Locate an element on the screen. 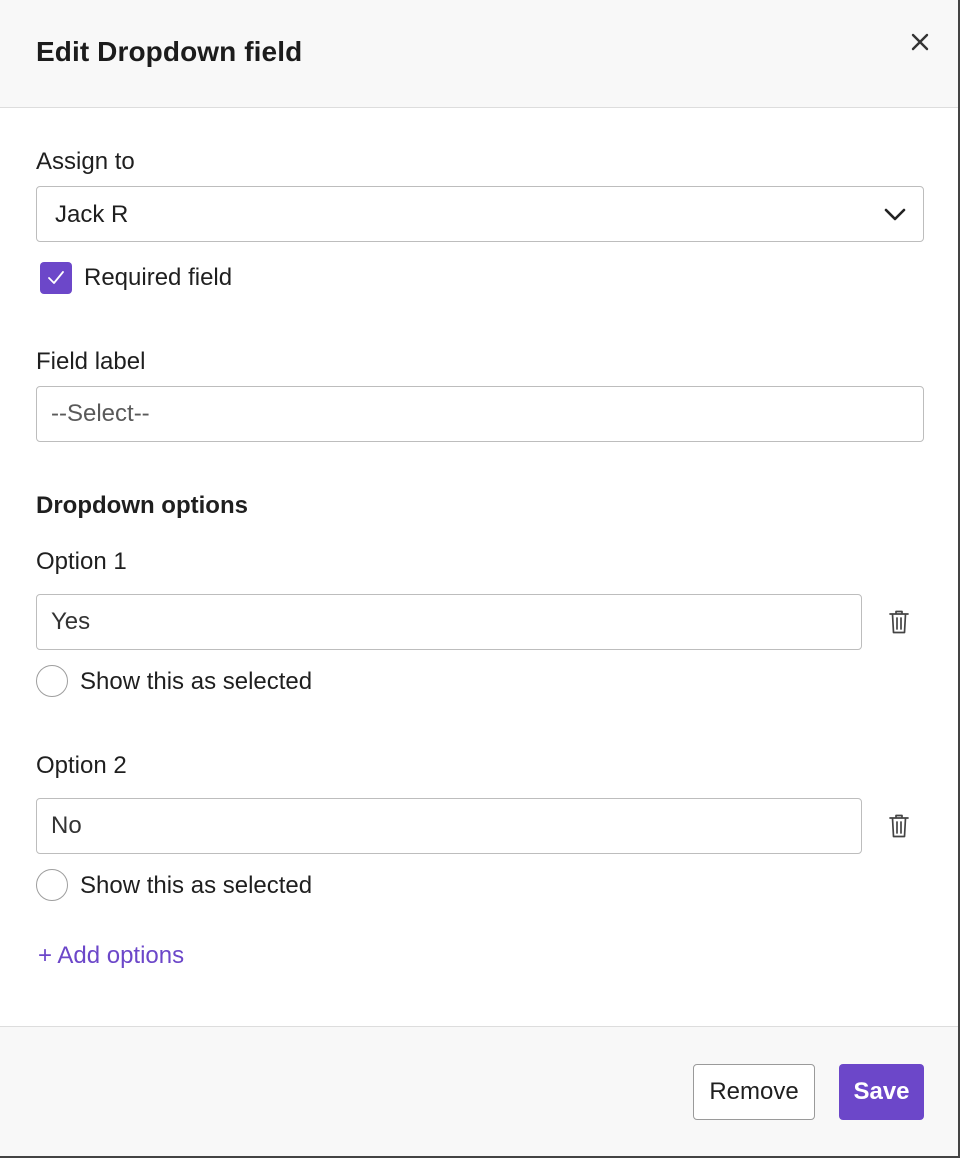  option-1-selected-radio is located at coordinates (52, 681).